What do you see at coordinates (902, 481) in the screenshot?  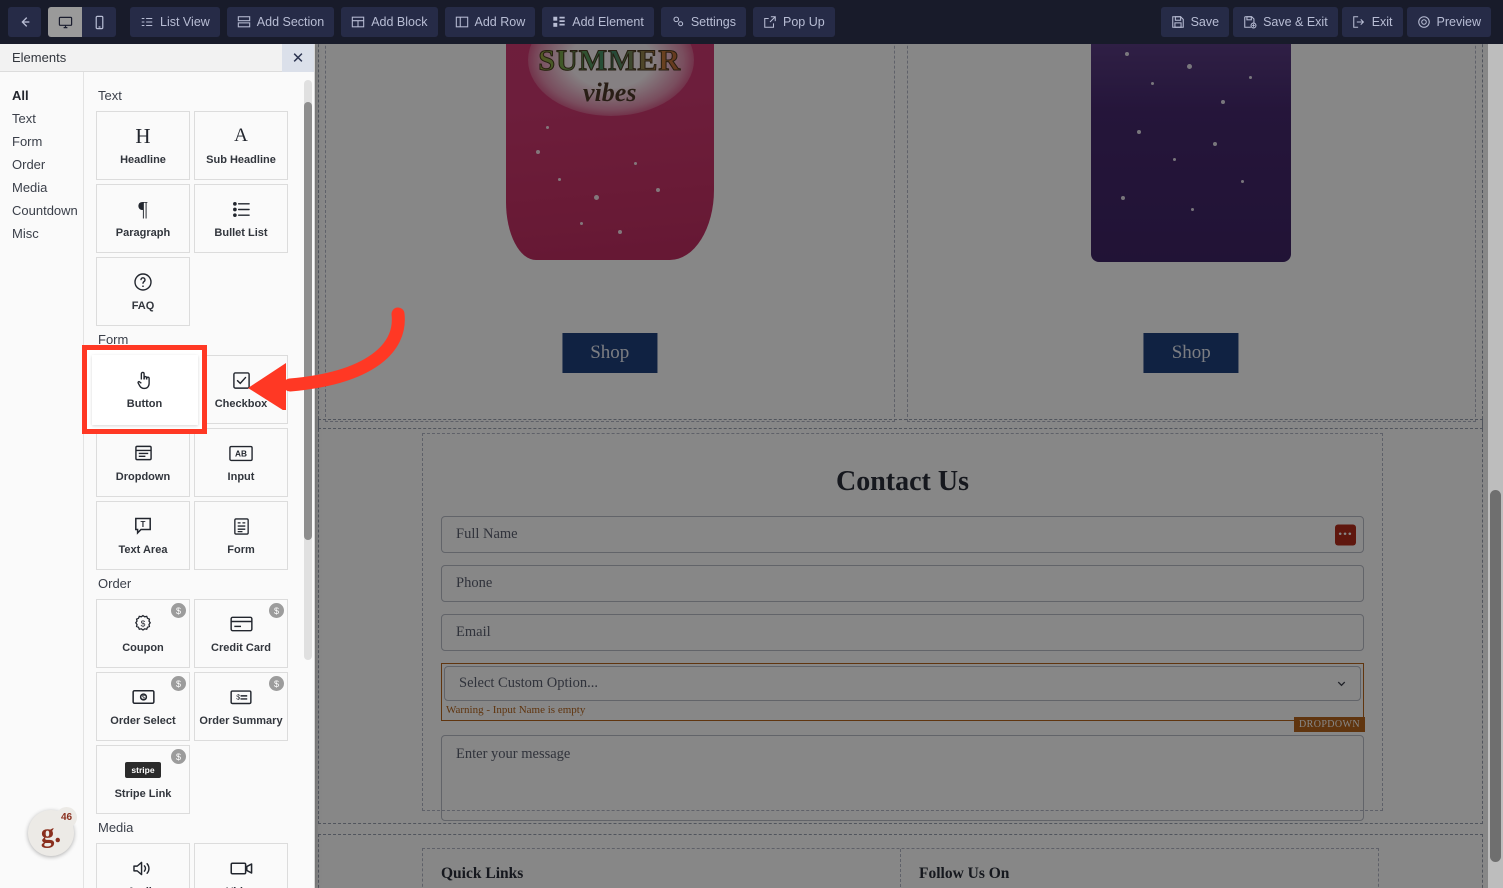 I see `contact-title: Contact Us` at bounding box center [902, 481].